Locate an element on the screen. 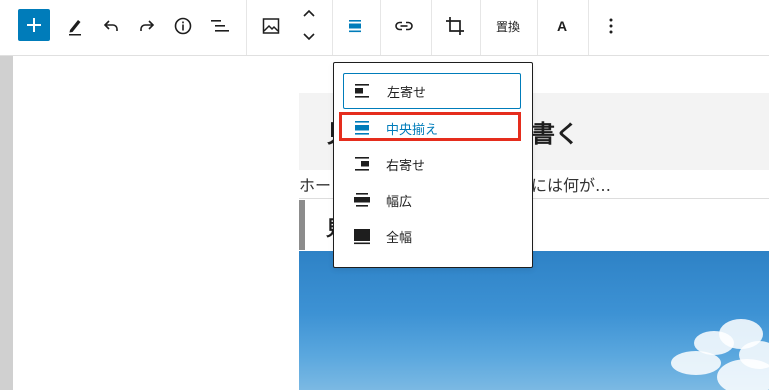 Image resolution: width=769 pixels, height=390 pixels. align-wide-label: 幅広 is located at coordinates (399, 202).